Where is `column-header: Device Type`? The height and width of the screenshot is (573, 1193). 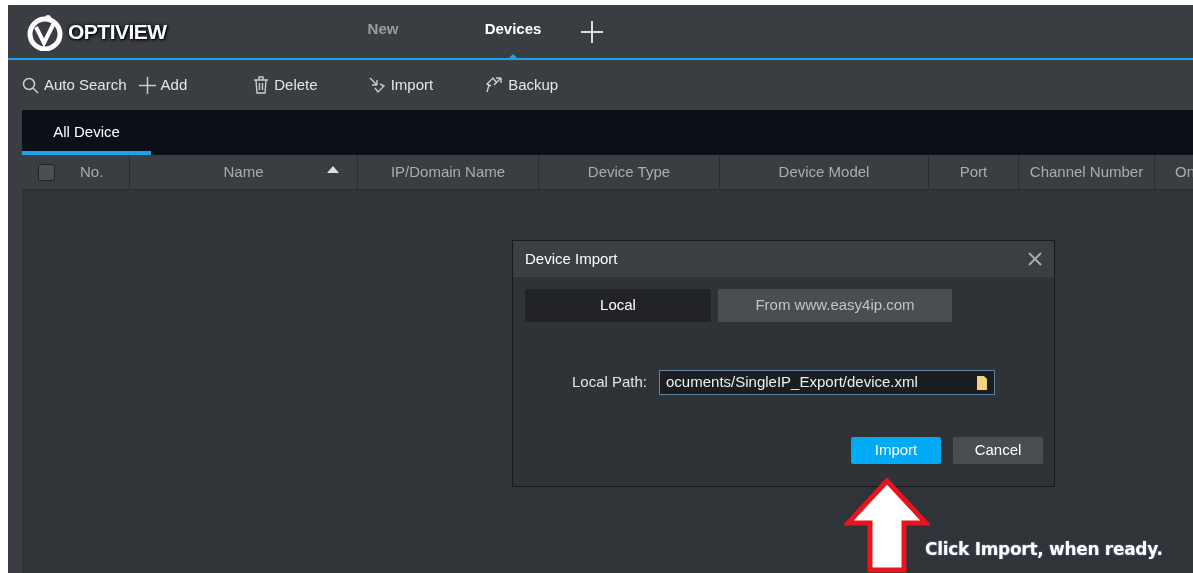
column-header: Device Type is located at coordinates (629, 172).